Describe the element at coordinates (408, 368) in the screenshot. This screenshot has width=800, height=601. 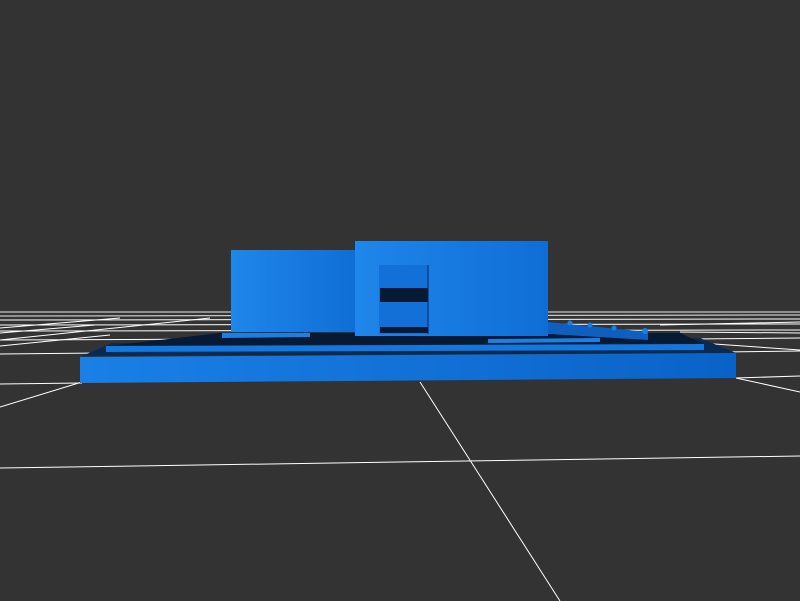
I see `base-slab-front` at that location.